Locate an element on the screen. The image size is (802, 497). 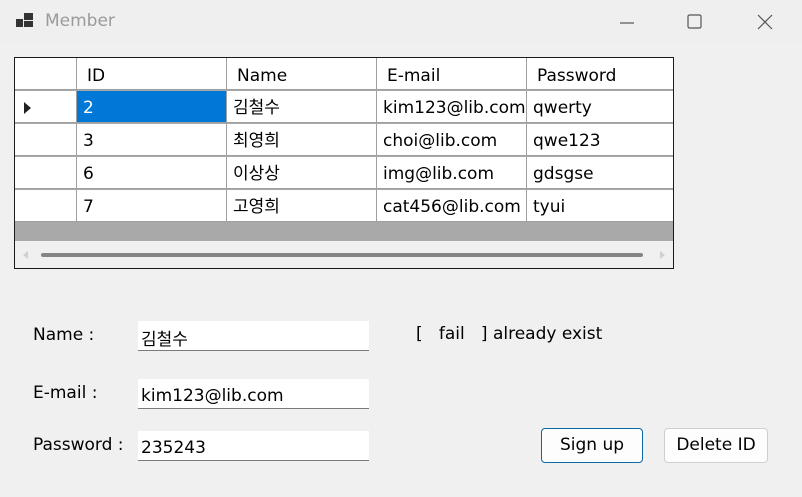
password-input is located at coordinates (253, 446).